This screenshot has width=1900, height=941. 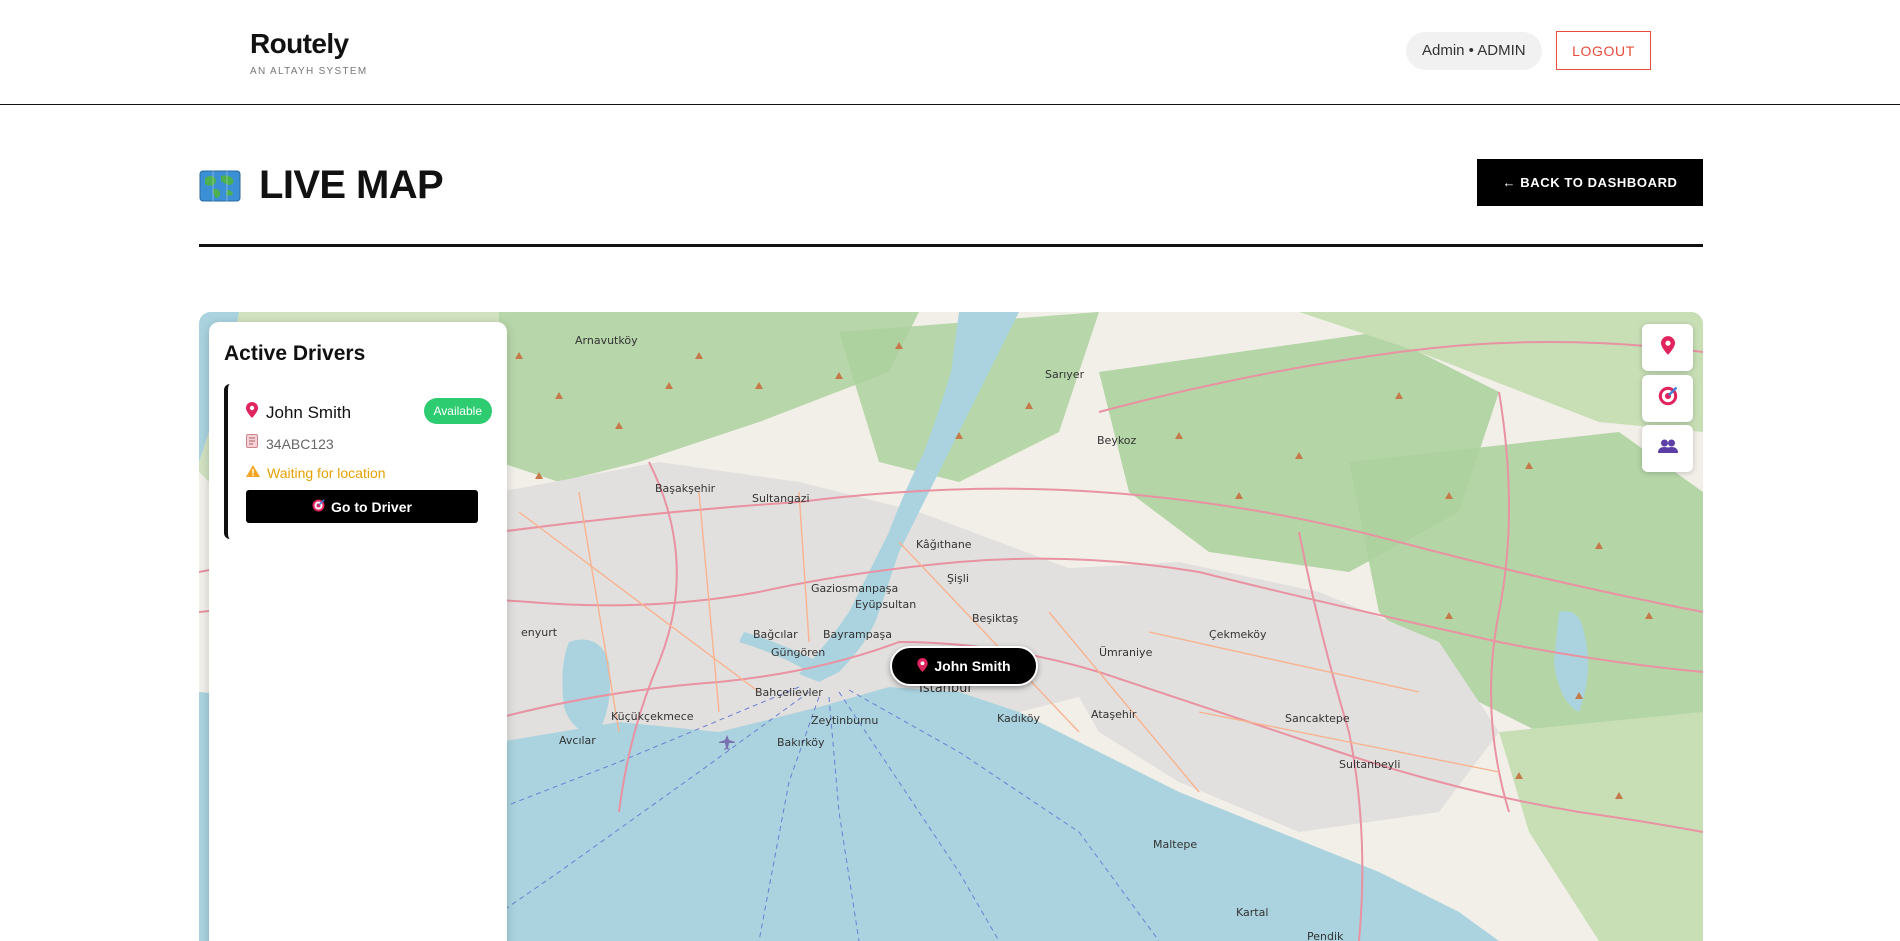 I want to click on place-arnavutkoy: Arnavutköy, so click(x=606, y=340).